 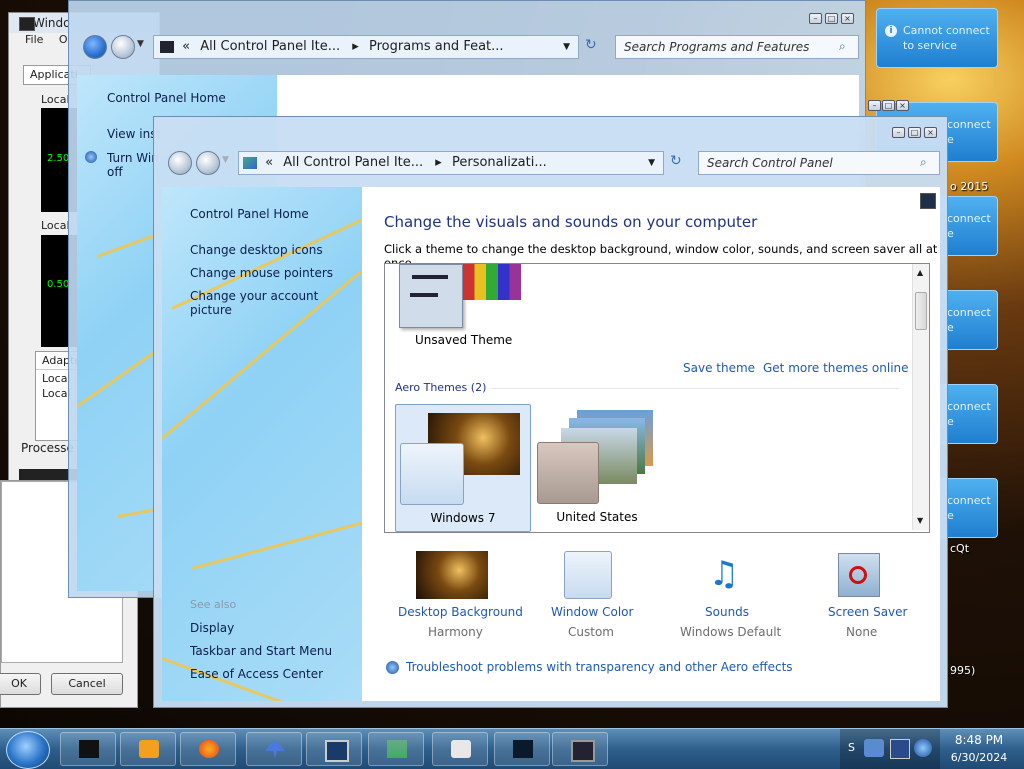 What do you see at coordinates (591, 632) in the screenshot?
I see `window-color-value: Custom` at bounding box center [591, 632].